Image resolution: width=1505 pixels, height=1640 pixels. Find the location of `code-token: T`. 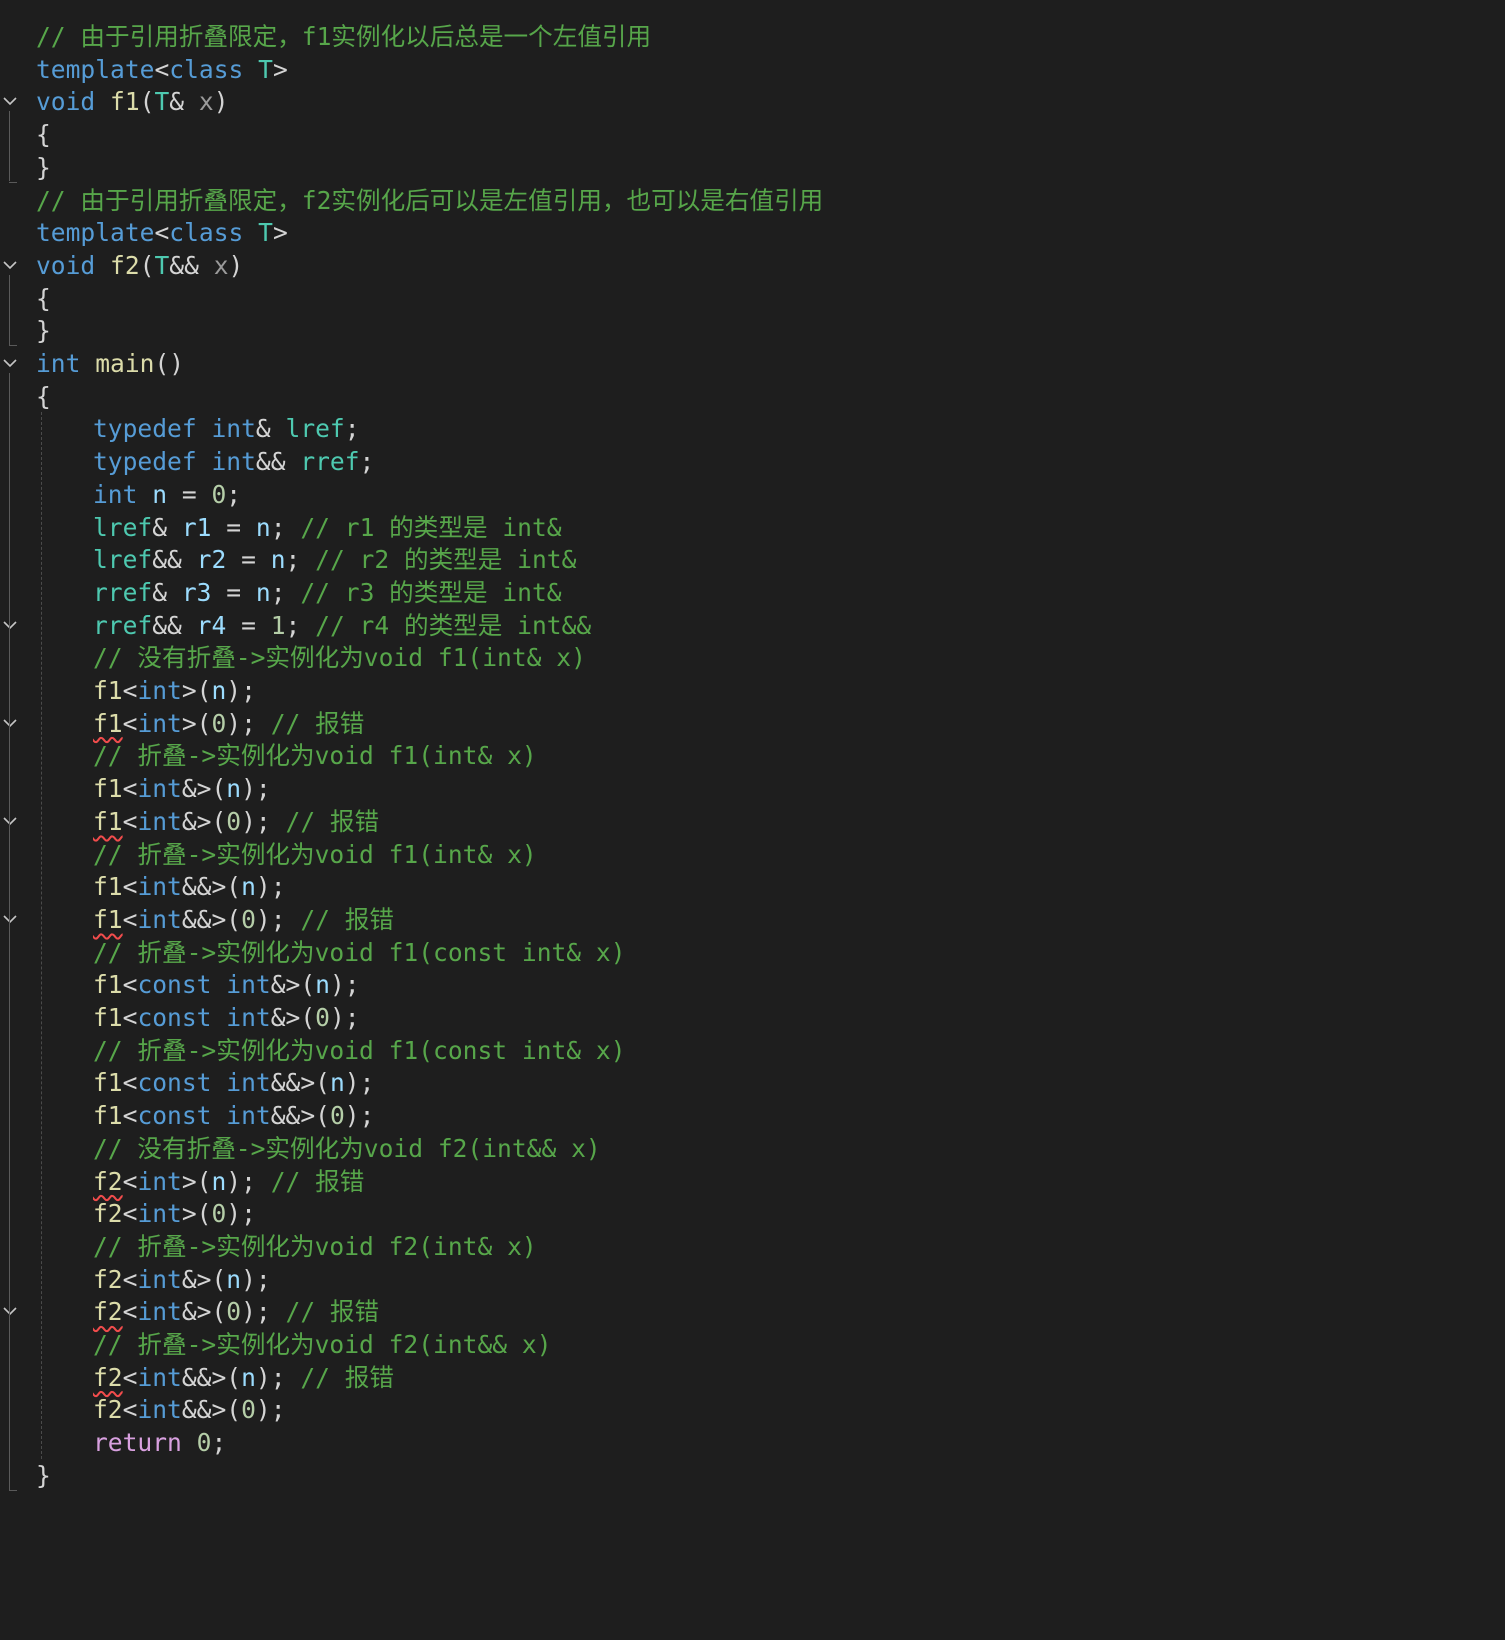

code-token: T is located at coordinates (265, 69).